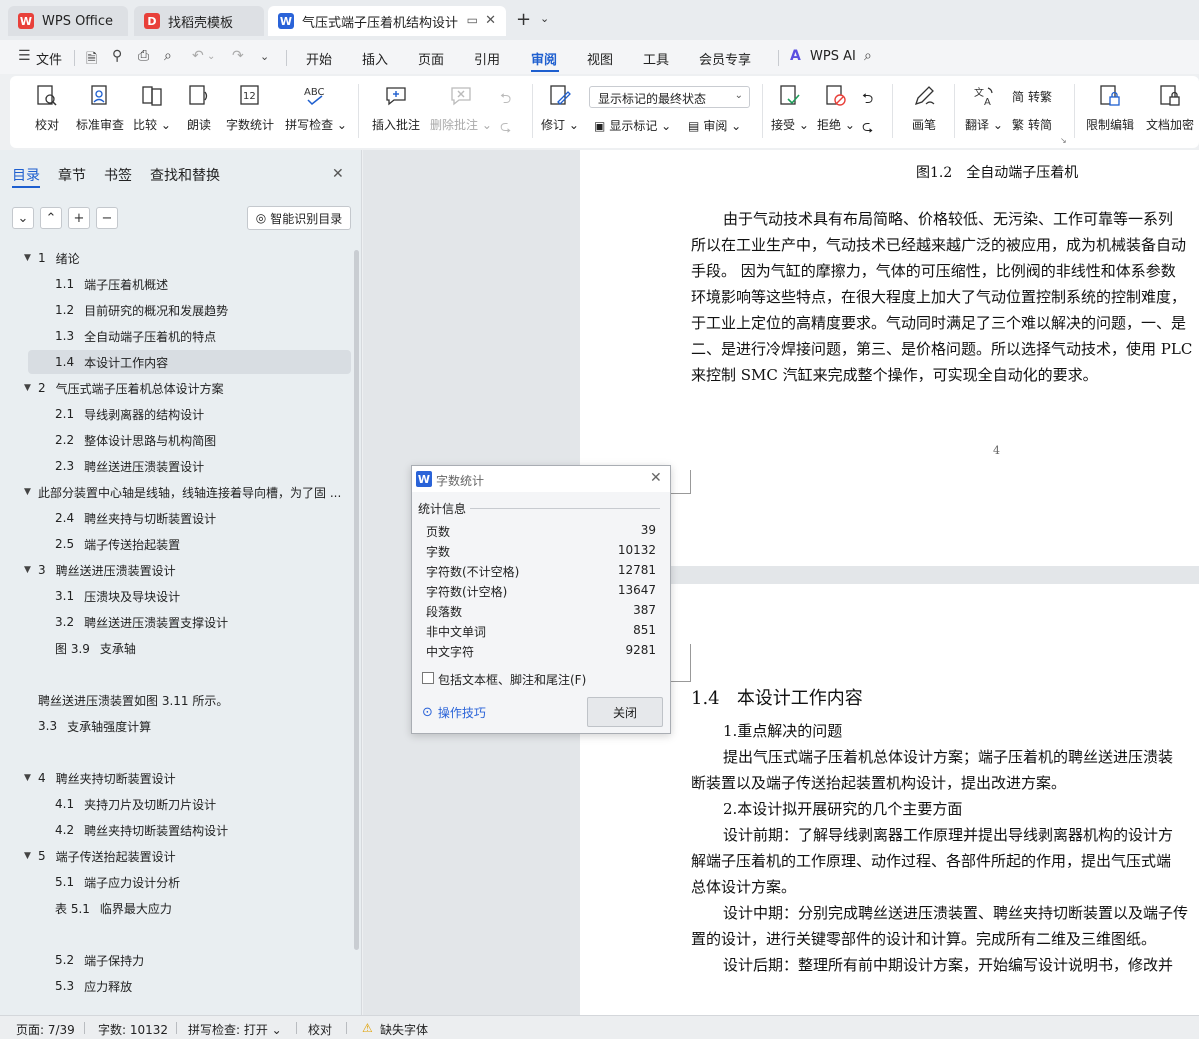  What do you see at coordinates (560, 110) in the screenshot?
I see `revise-button: 修订 ⌄` at bounding box center [560, 110].